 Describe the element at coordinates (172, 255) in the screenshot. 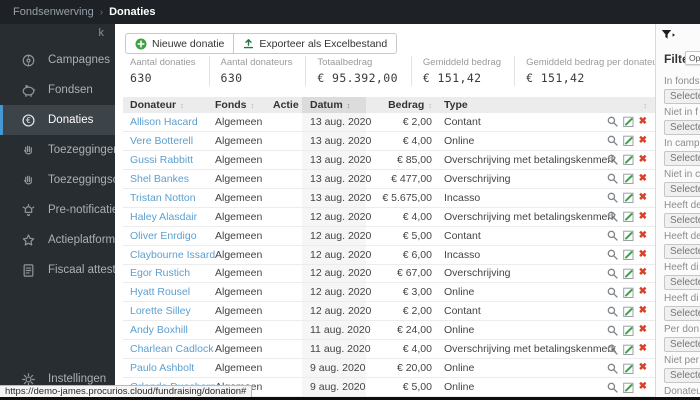

I see `donor-link: Claybourne Issard` at that location.